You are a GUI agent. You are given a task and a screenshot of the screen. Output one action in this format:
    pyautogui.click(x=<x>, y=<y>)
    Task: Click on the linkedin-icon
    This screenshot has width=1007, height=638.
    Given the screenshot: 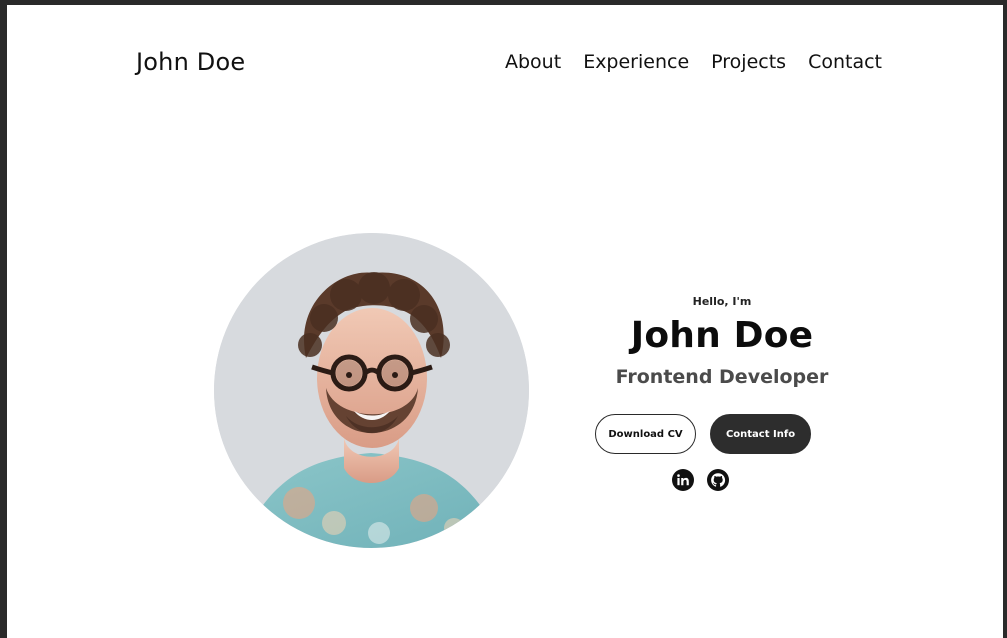 What is the action you would take?
    pyautogui.click(x=683, y=480)
    